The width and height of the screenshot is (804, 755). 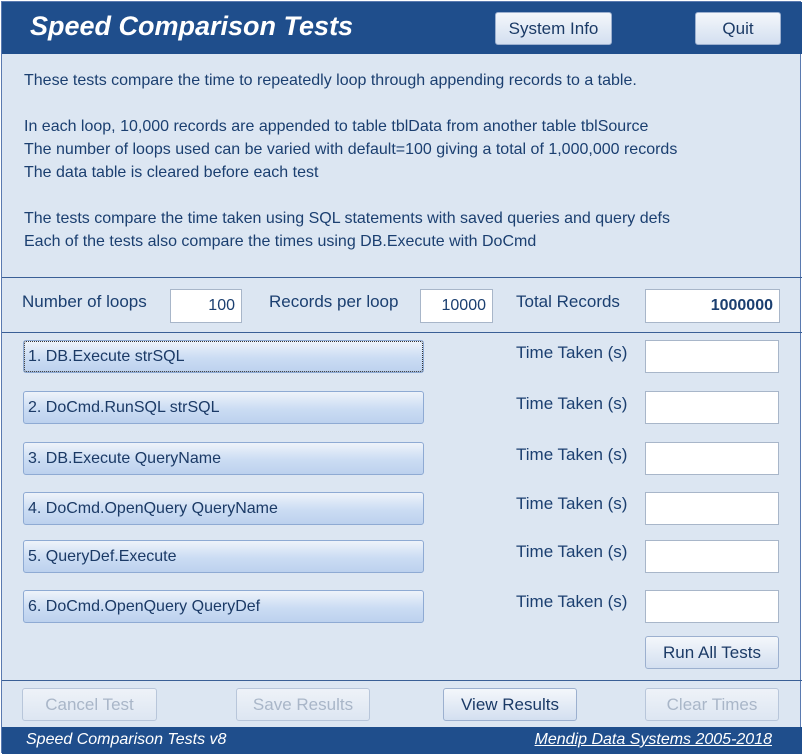 I want to click on app-title: Speed Comparison Tests, so click(x=192, y=26).